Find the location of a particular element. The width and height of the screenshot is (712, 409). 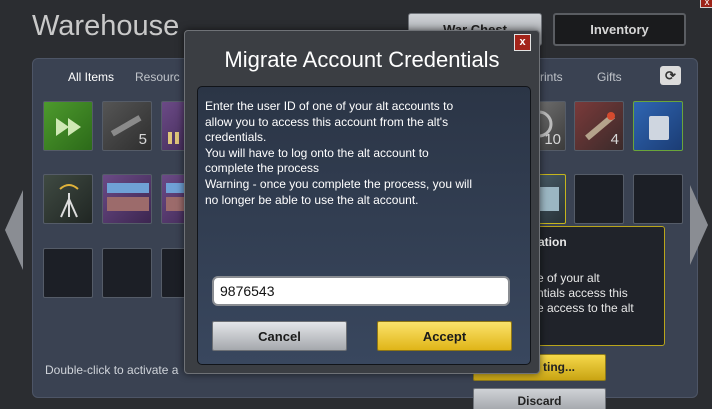

fast-forward-icon is located at coordinates (68, 127).